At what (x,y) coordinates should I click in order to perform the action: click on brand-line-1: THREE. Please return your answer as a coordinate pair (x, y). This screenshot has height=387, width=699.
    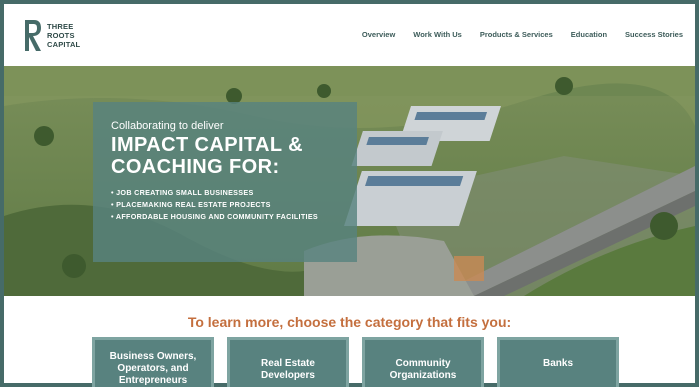
    Looking at the image, I should click on (60, 26).